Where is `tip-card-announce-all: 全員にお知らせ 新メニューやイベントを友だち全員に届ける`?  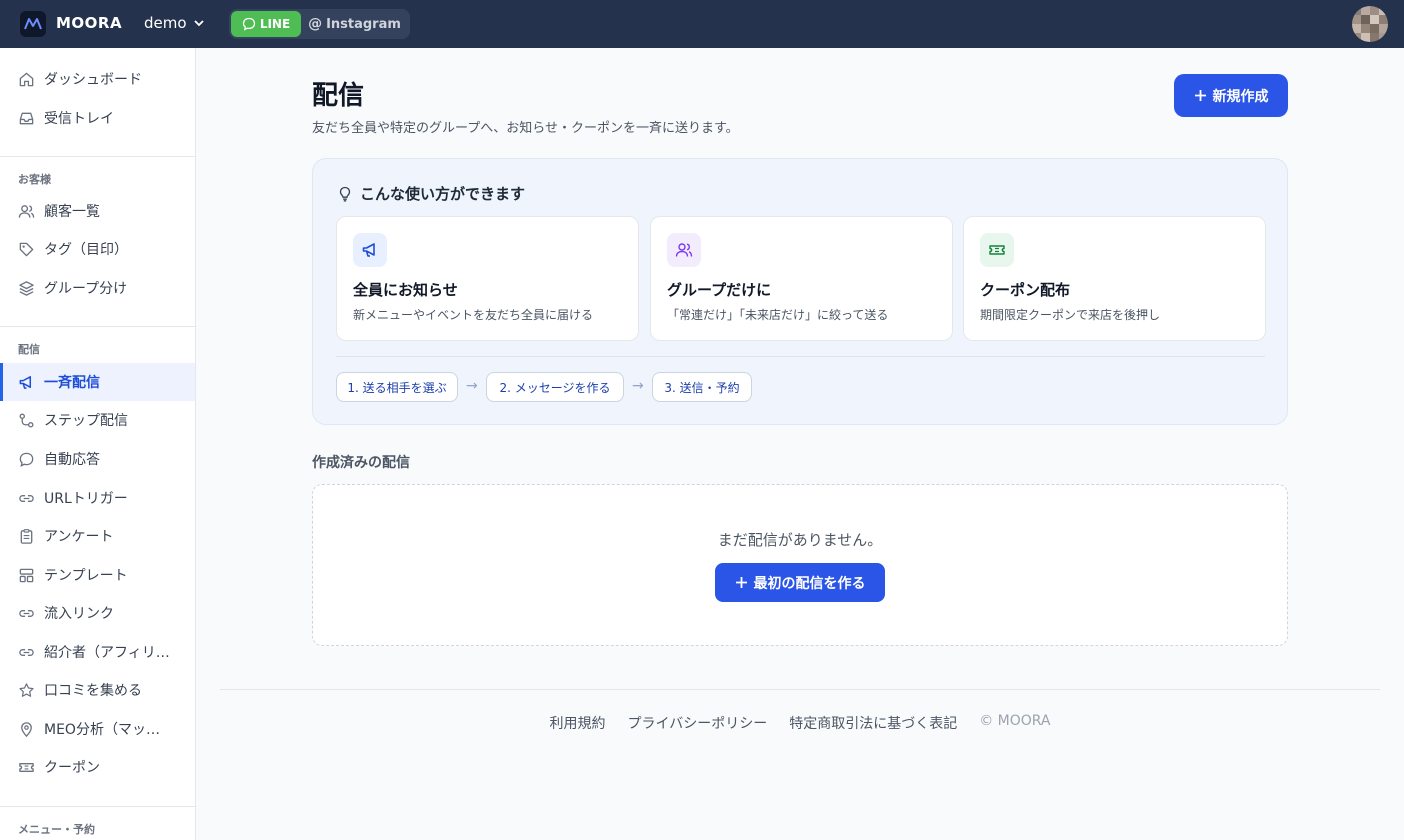
tip-card-announce-all: 全員にお知らせ 新メニューやイベントを友だち全員に届ける is located at coordinates (487, 278).